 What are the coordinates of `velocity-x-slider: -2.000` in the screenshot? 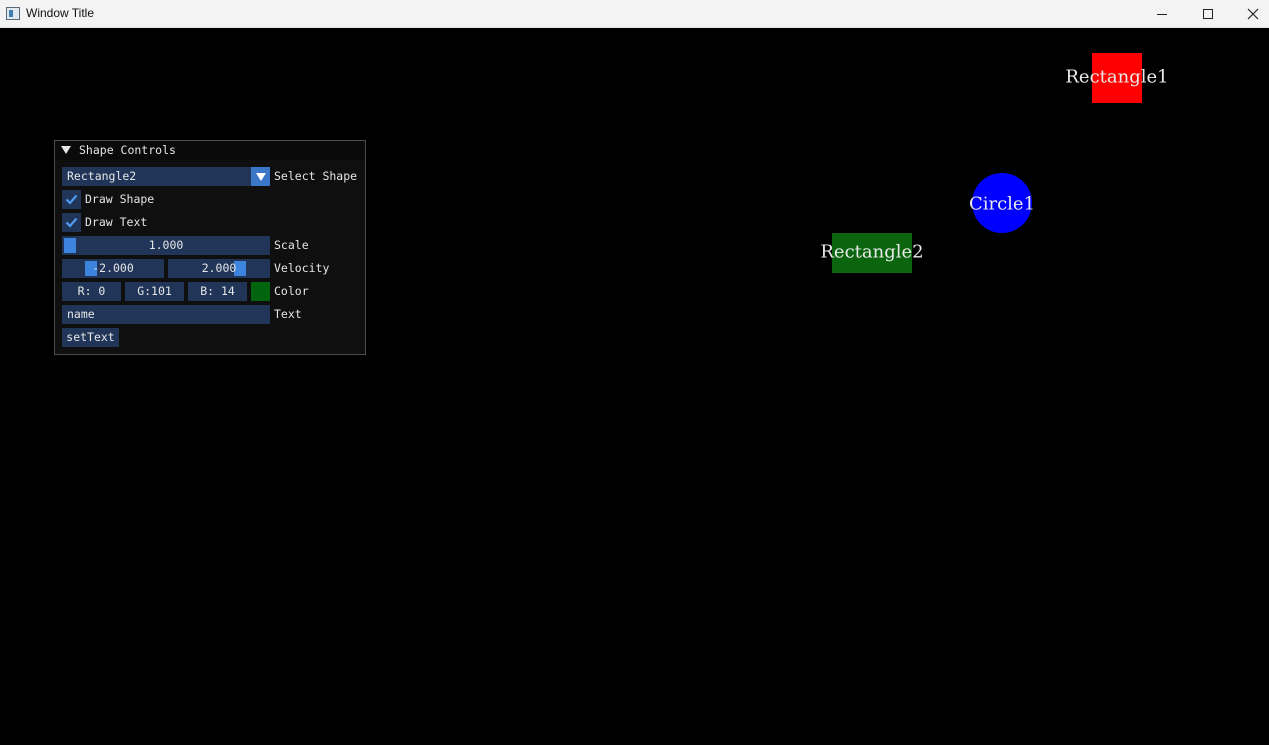 It's located at (113, 268).